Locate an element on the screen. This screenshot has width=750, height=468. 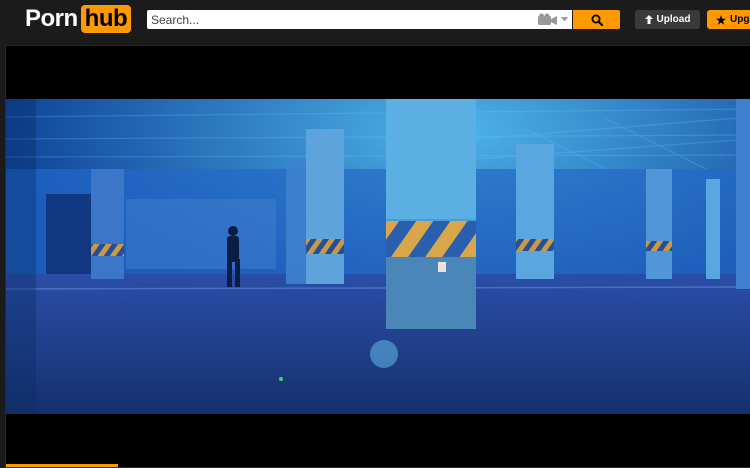
search-box is located at coordinates (359, 19).